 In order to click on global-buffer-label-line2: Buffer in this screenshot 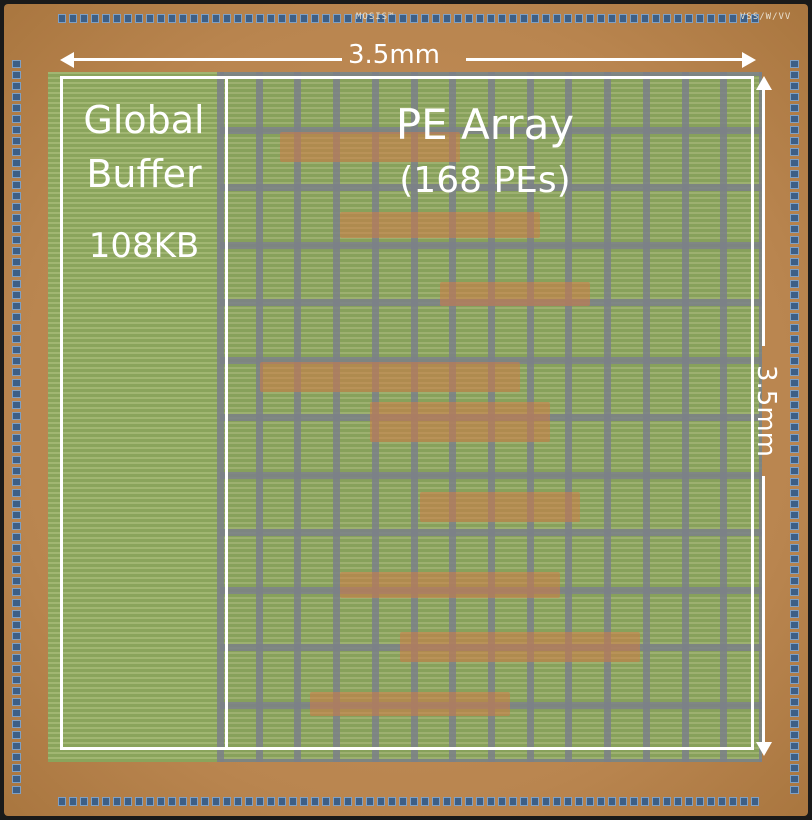, I will do `click(144, 174)`.